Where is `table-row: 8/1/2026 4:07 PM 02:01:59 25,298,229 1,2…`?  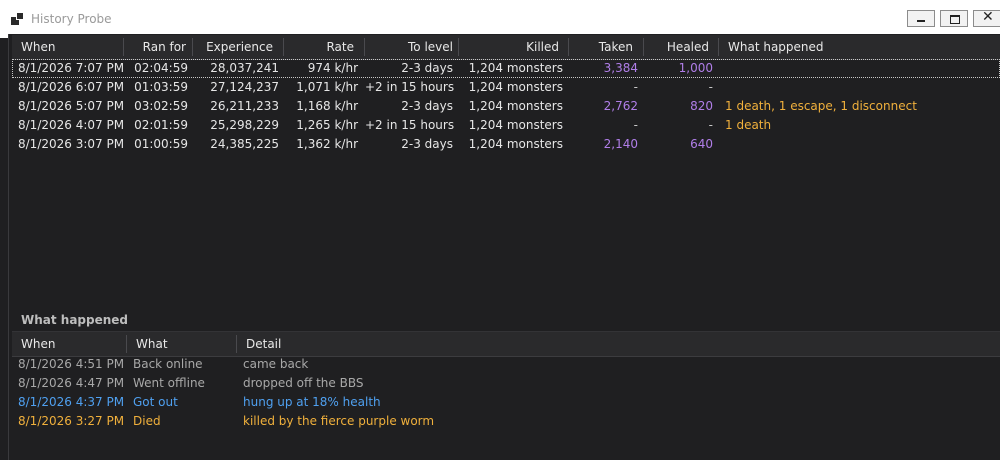
table-row: 8/1/2026 4:07 PM 02:01:59 25,298,229 1,2… is located at coordinates (506, 125).